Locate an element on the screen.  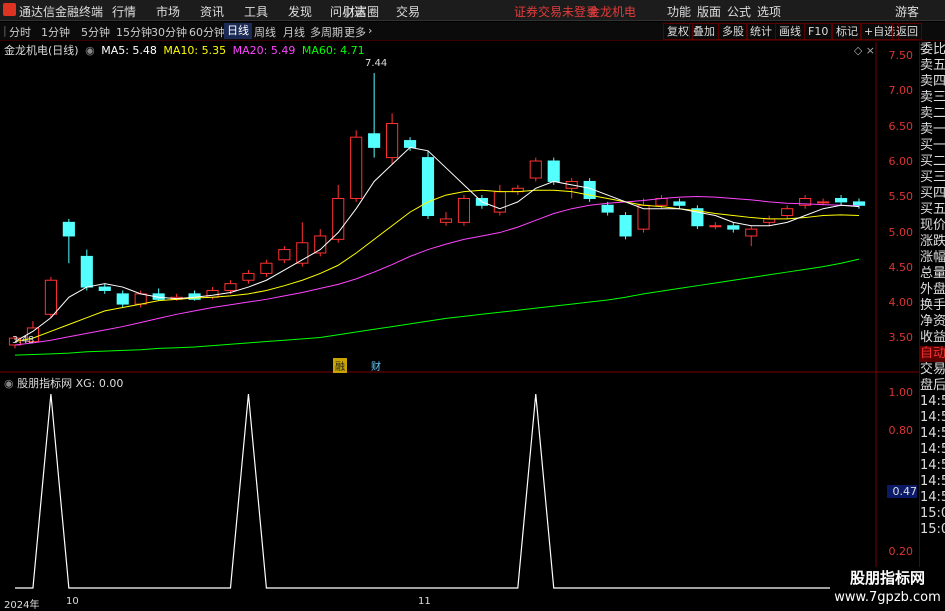
stats-button: 统计 is located at coordinates (761, 31).